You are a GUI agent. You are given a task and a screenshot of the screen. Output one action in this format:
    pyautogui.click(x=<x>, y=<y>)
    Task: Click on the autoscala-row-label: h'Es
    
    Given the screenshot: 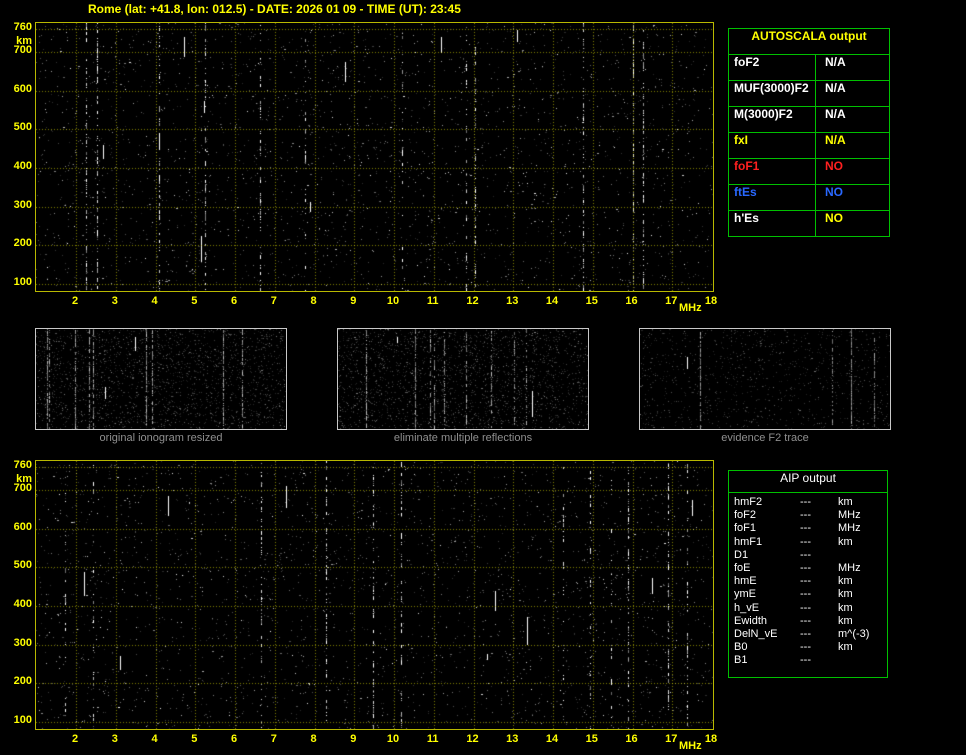 What is the action you would take?
    pyautogui.click(x=772, y=223)
    